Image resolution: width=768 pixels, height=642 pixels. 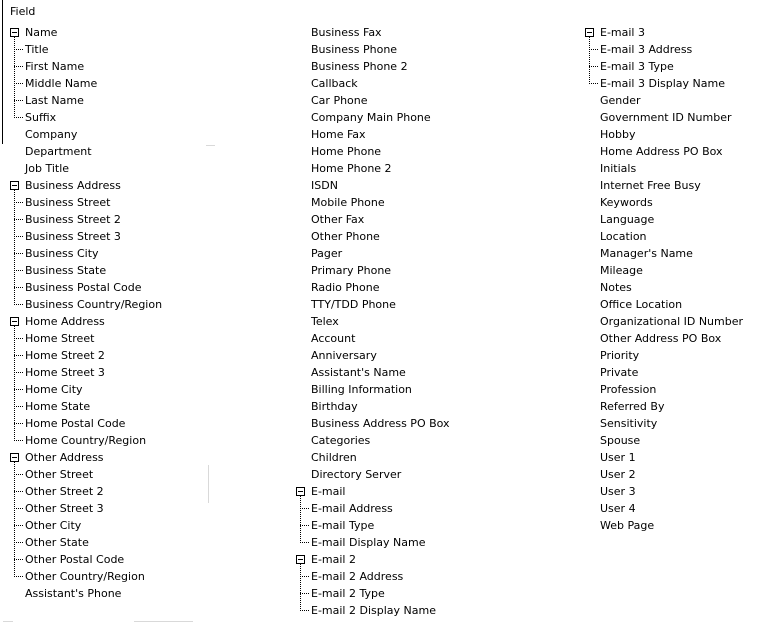 What do you see at coordinates (373, 355) in the screenshot?
I see `tree-item-anniversary: Anniversary` at bounding box center [373, 355].